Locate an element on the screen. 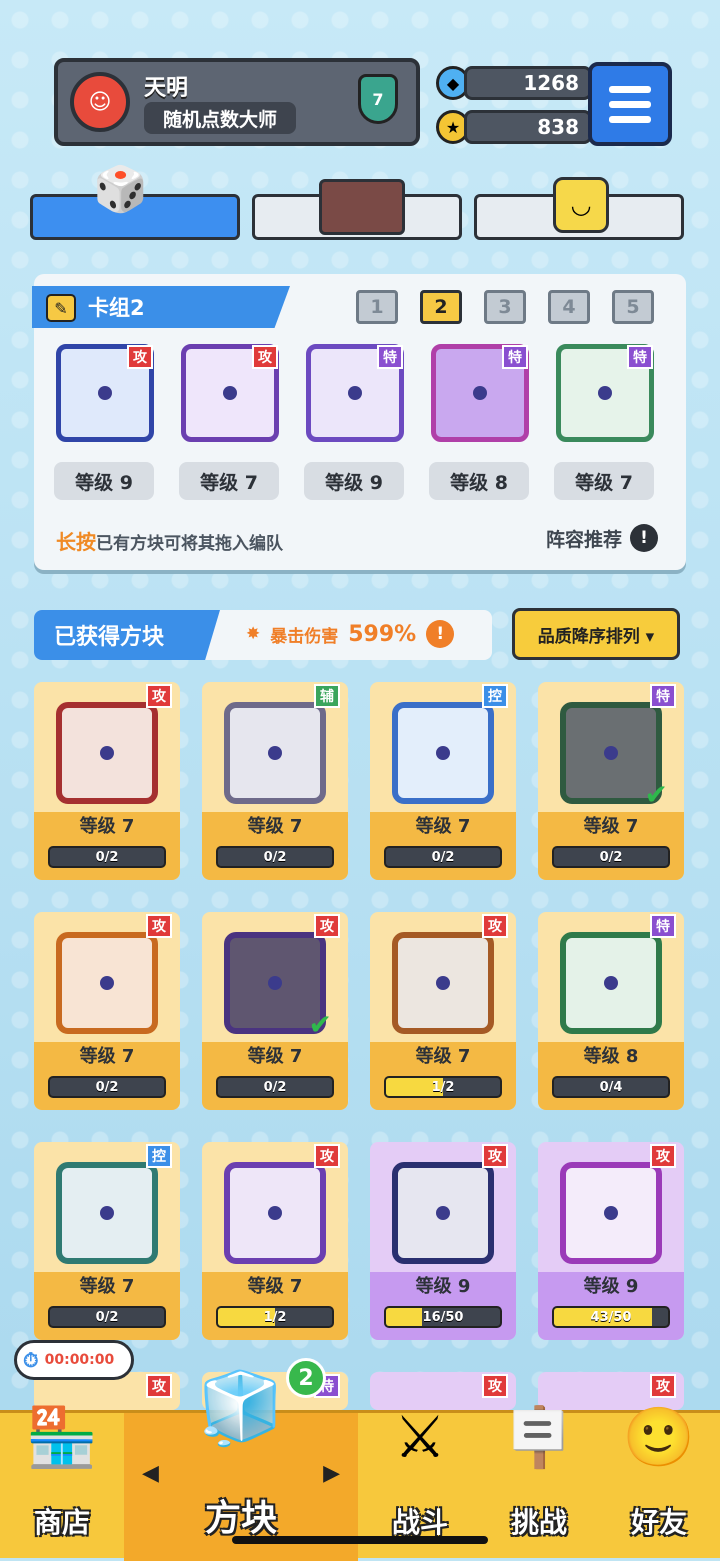  deck-slot-2: 2 is located at coordinates (441, 307).